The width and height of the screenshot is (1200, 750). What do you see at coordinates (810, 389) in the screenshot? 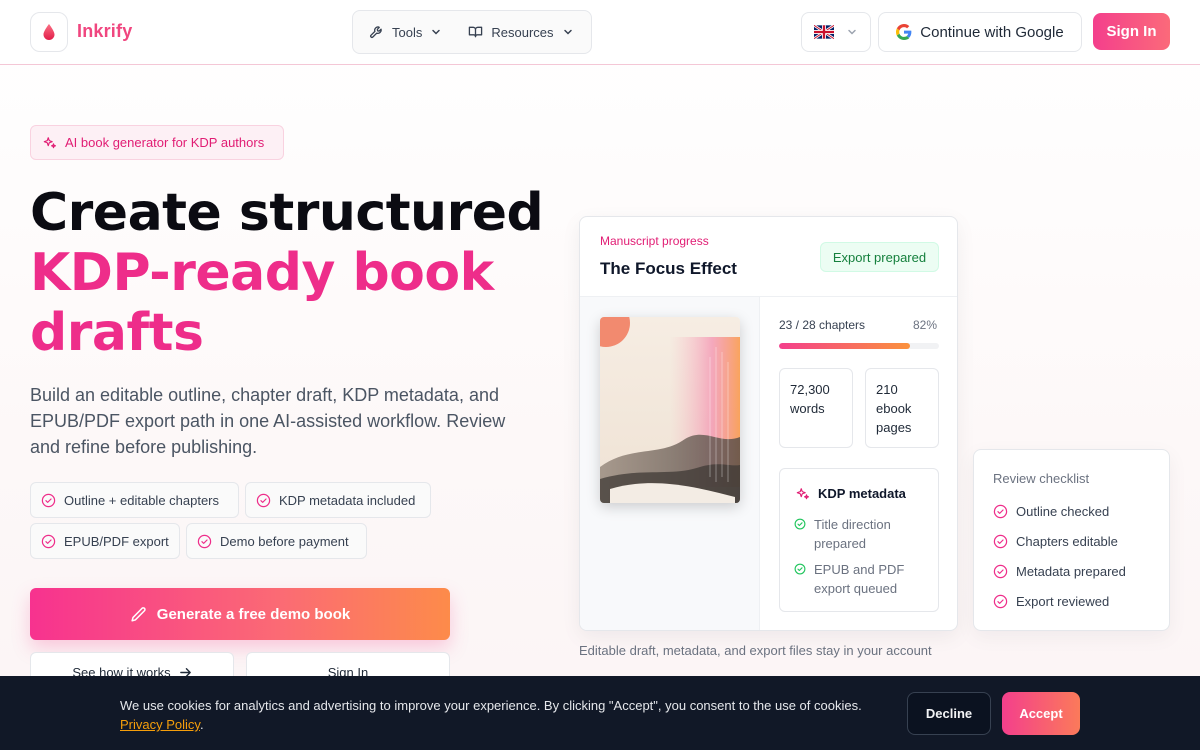
I see `words-value: 72,300` at bounding box center [810, 389].